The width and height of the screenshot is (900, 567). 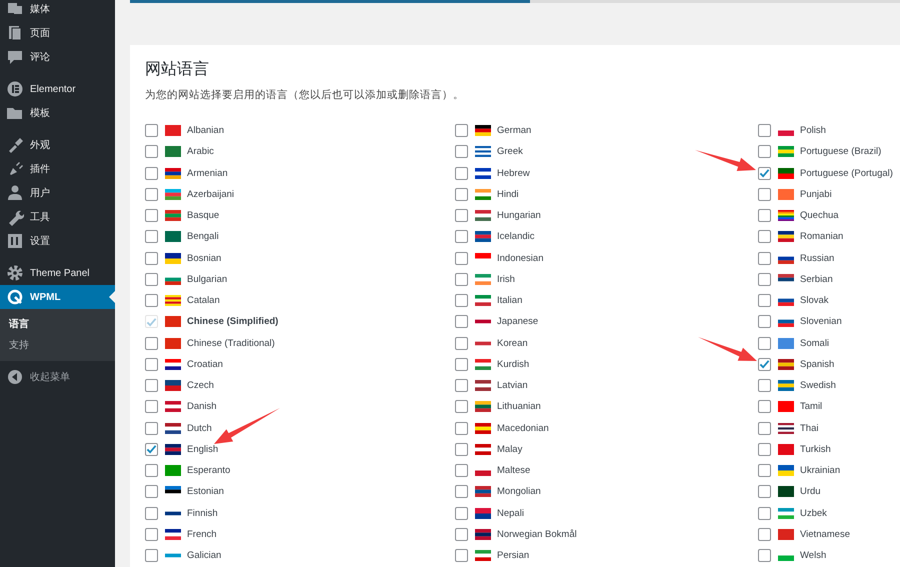 I want to click on menu-item: 页面, so click(x=57, y=33).